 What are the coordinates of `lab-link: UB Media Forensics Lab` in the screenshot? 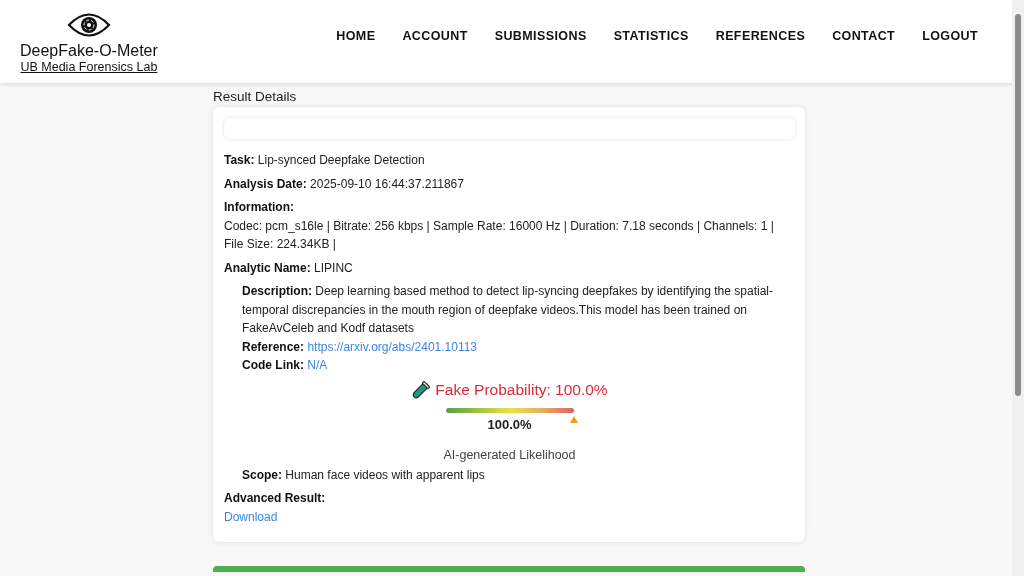 It's located at (89, 67).